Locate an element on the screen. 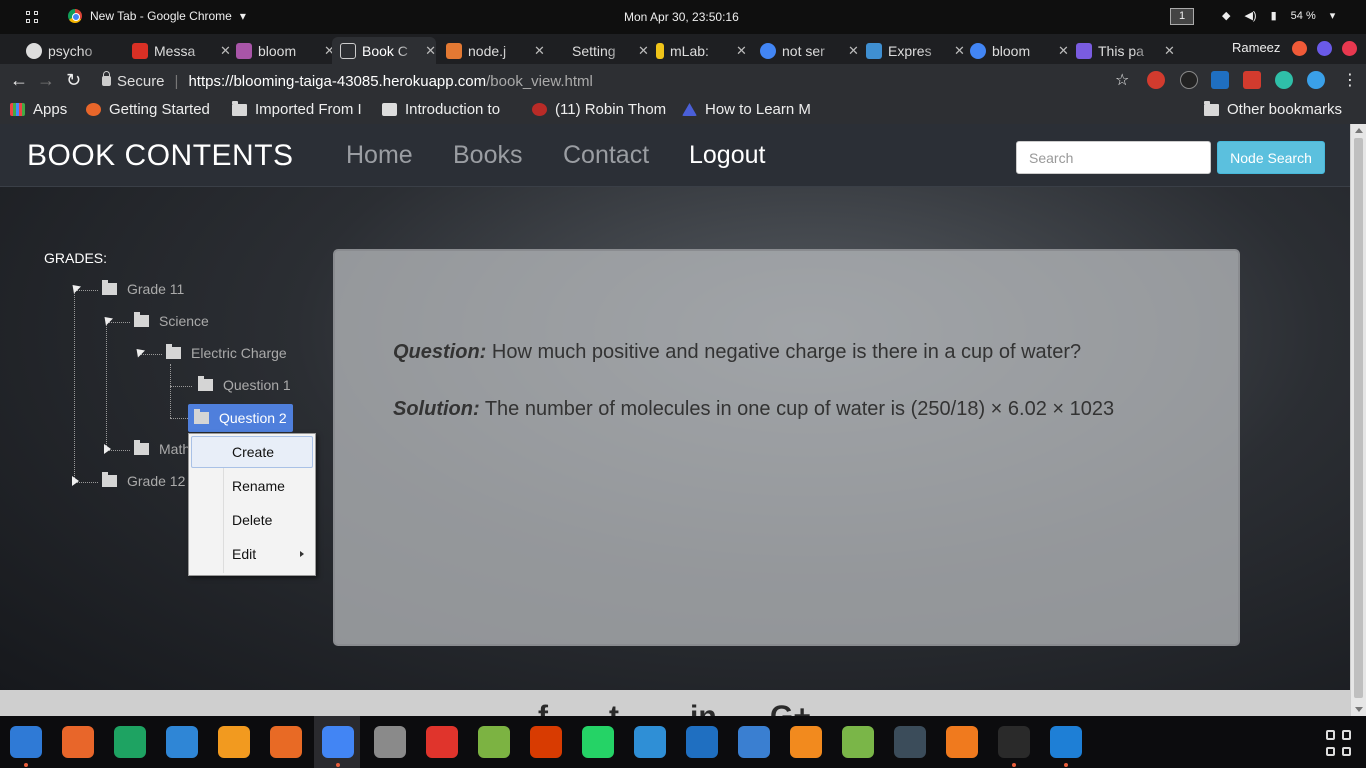  node-search-button: Node Search is located at coordinates (1271, 157).